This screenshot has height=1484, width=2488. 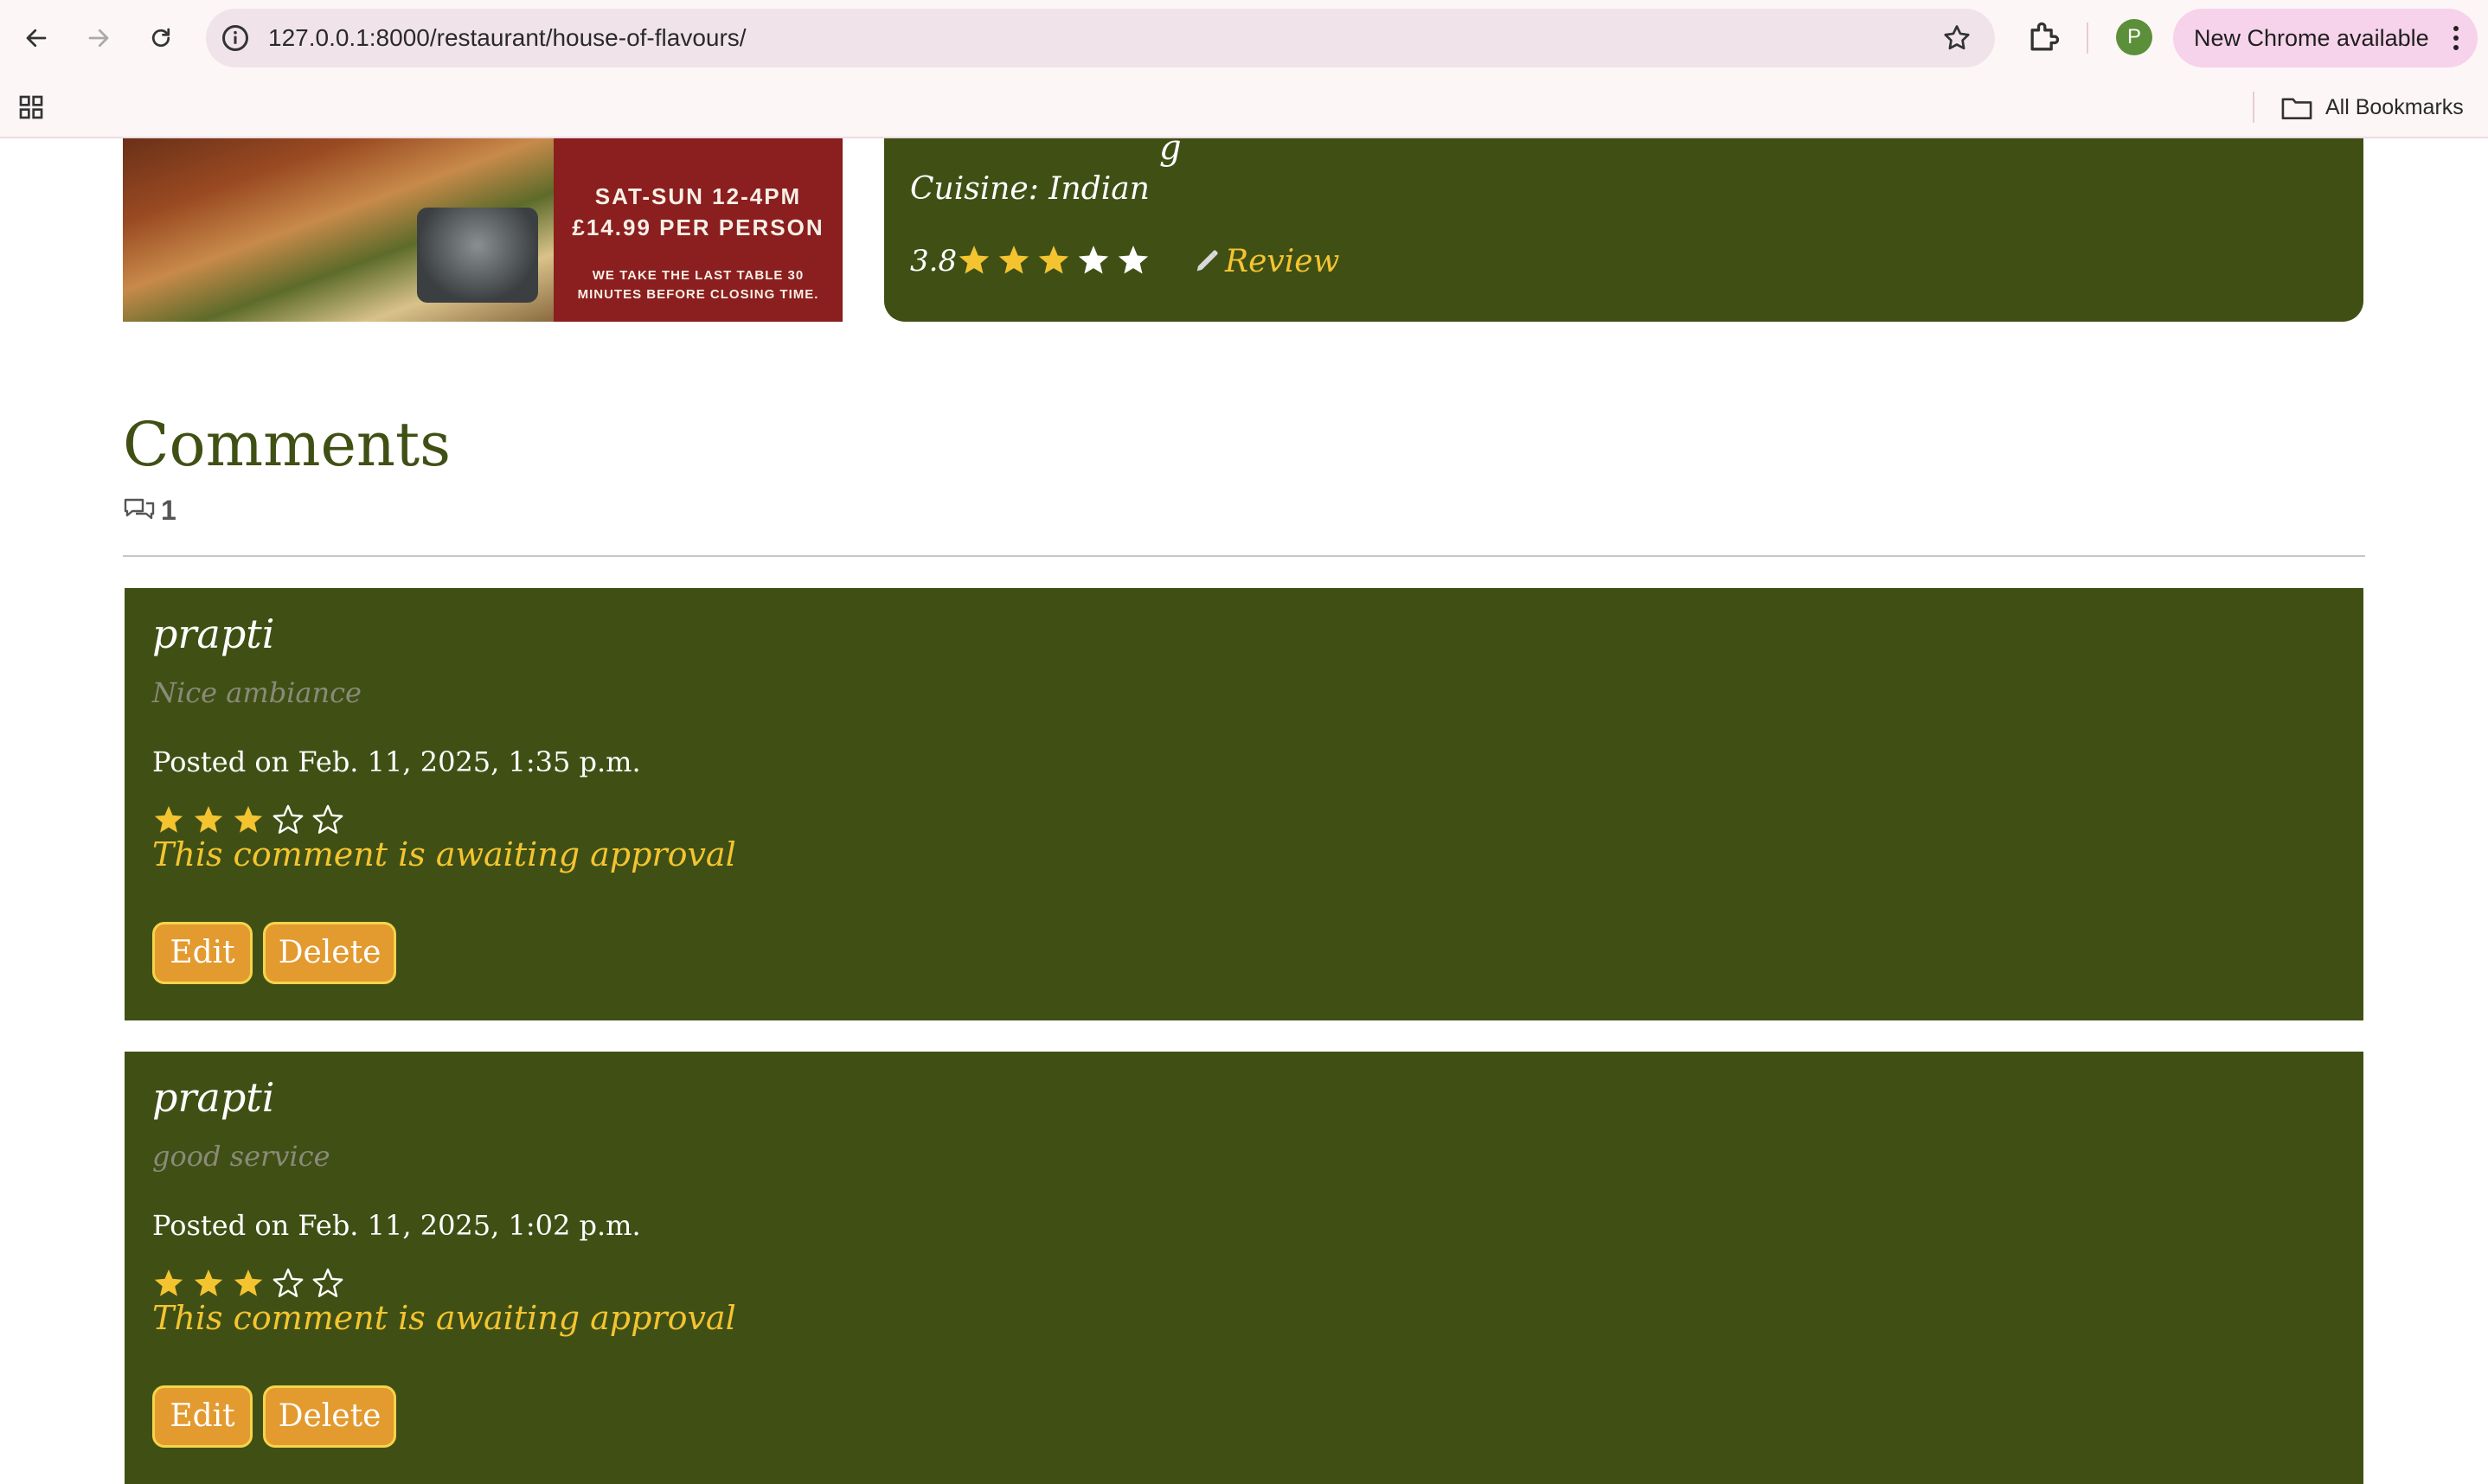 I want to click on forward-arrow-icon, so click(x=98, y=38).